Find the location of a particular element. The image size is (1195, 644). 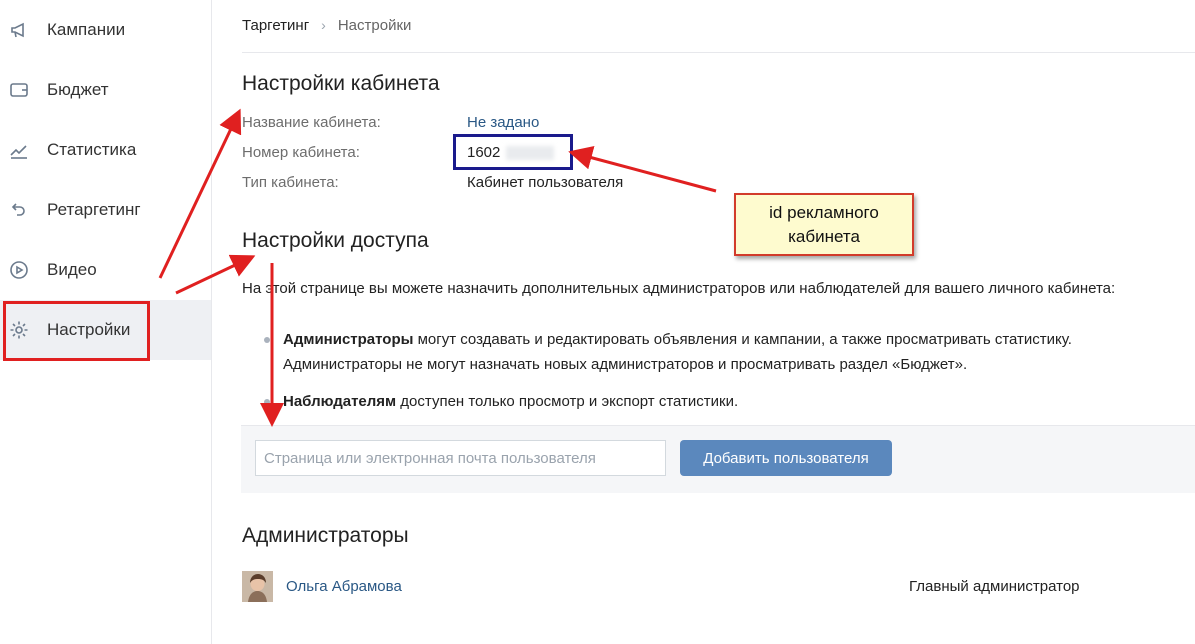

chevron-right-icon: › is located at coordinates (323, 25).